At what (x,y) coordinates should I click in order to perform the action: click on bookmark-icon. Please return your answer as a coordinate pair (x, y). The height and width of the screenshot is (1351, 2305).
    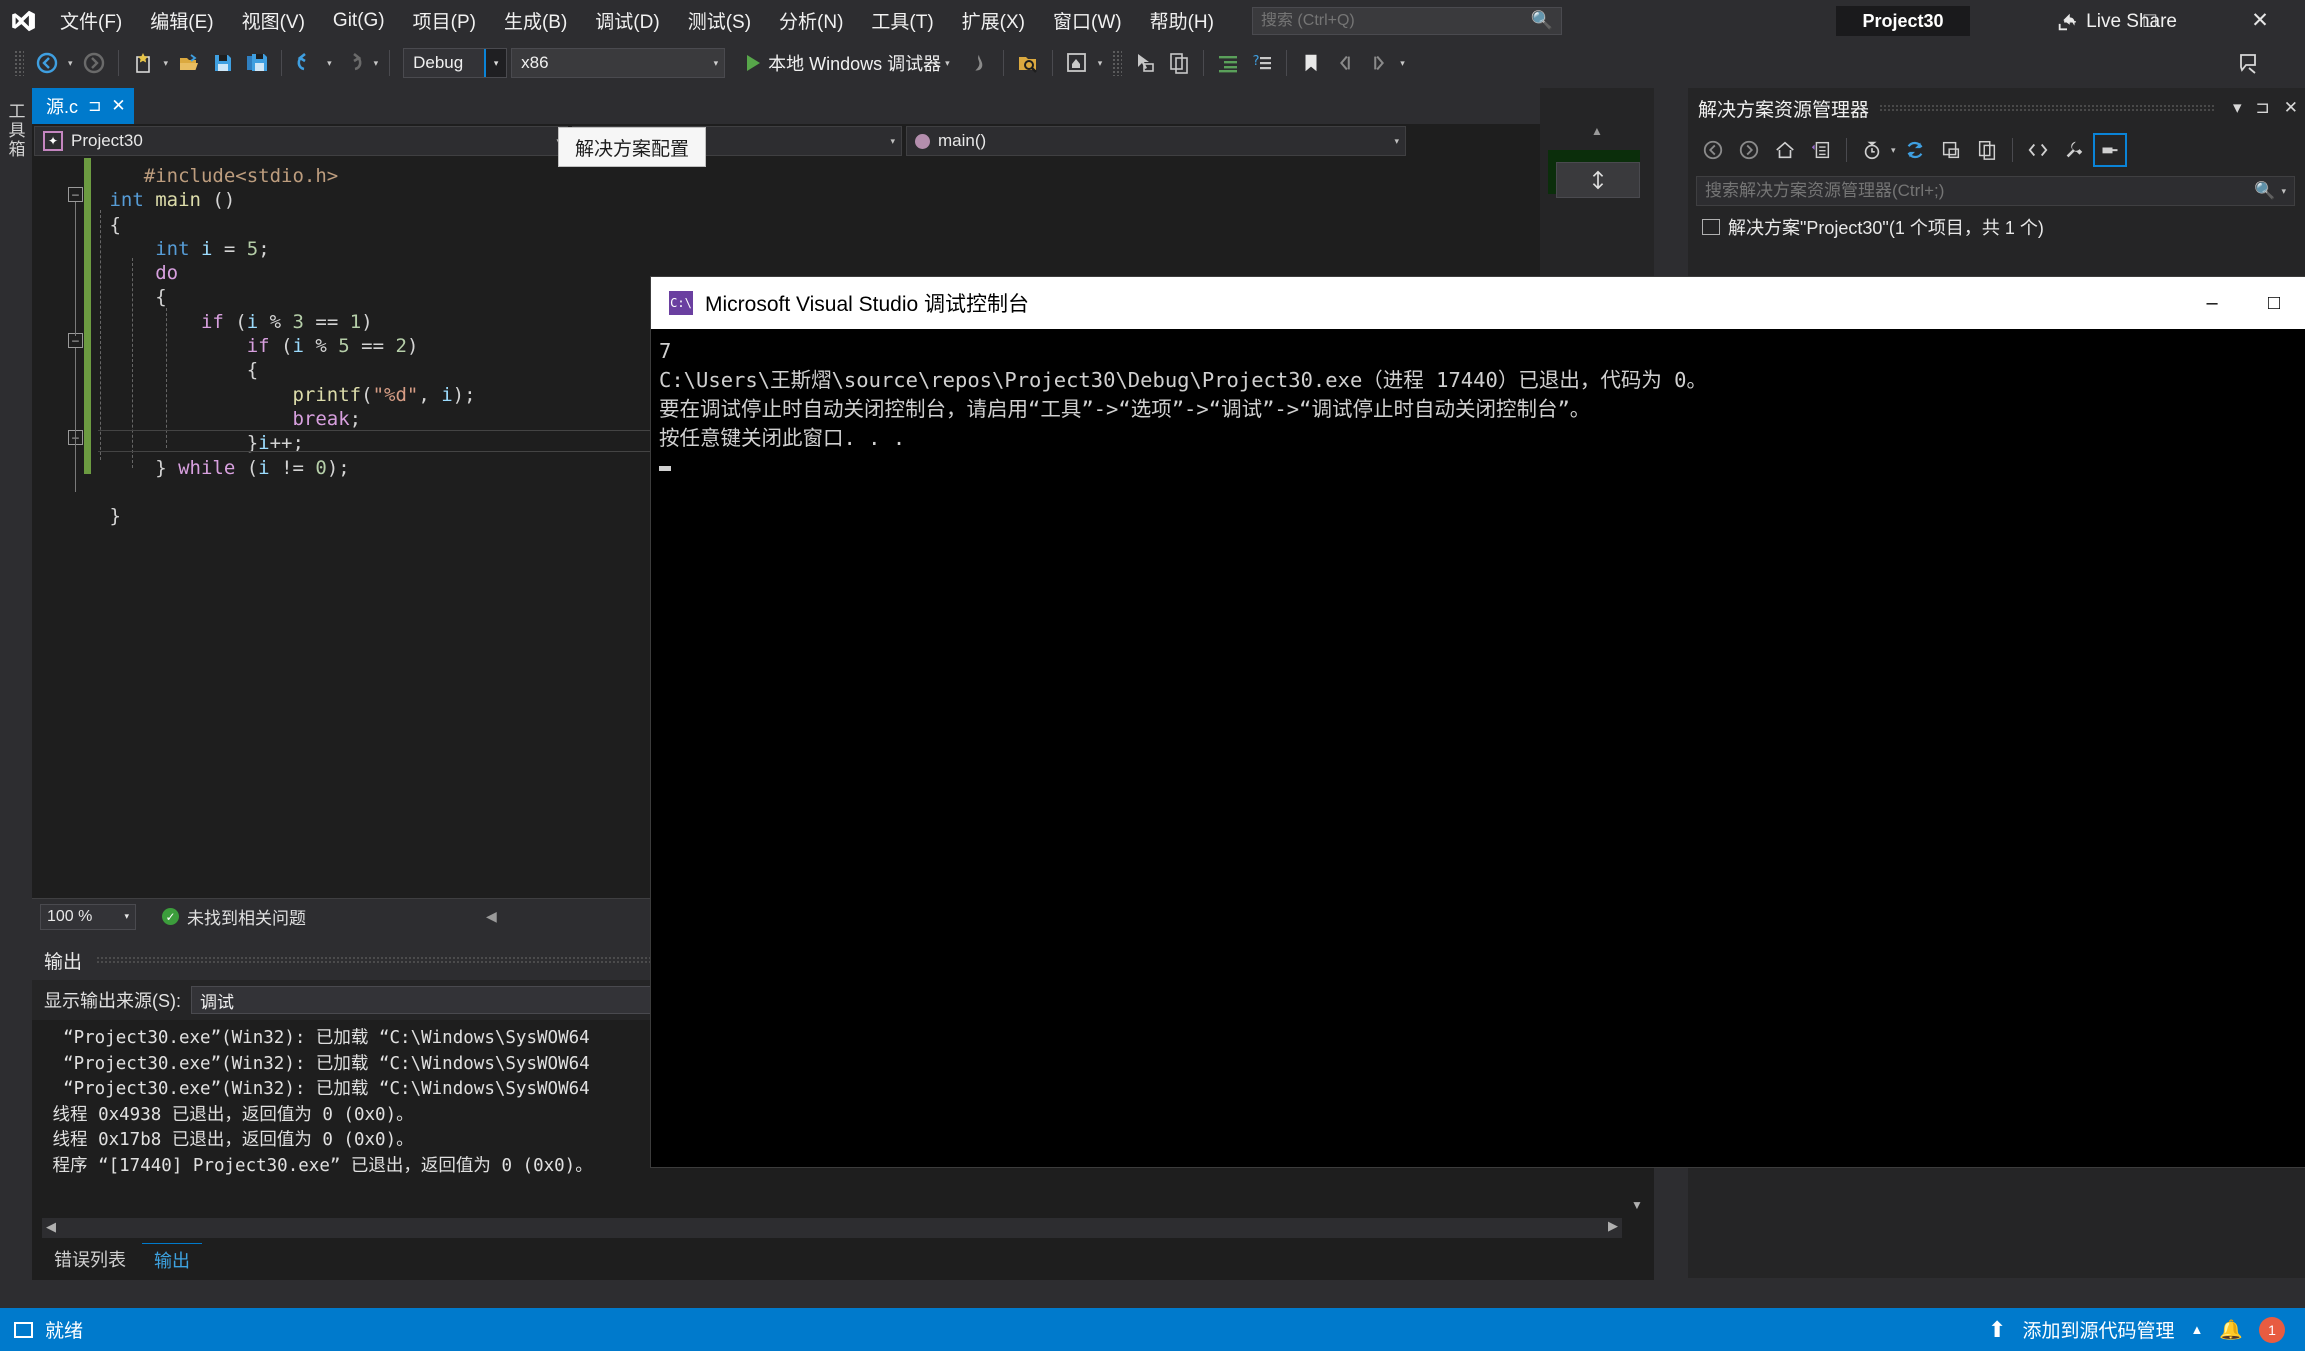
    Looking at the image, I should click on (1311, 63).